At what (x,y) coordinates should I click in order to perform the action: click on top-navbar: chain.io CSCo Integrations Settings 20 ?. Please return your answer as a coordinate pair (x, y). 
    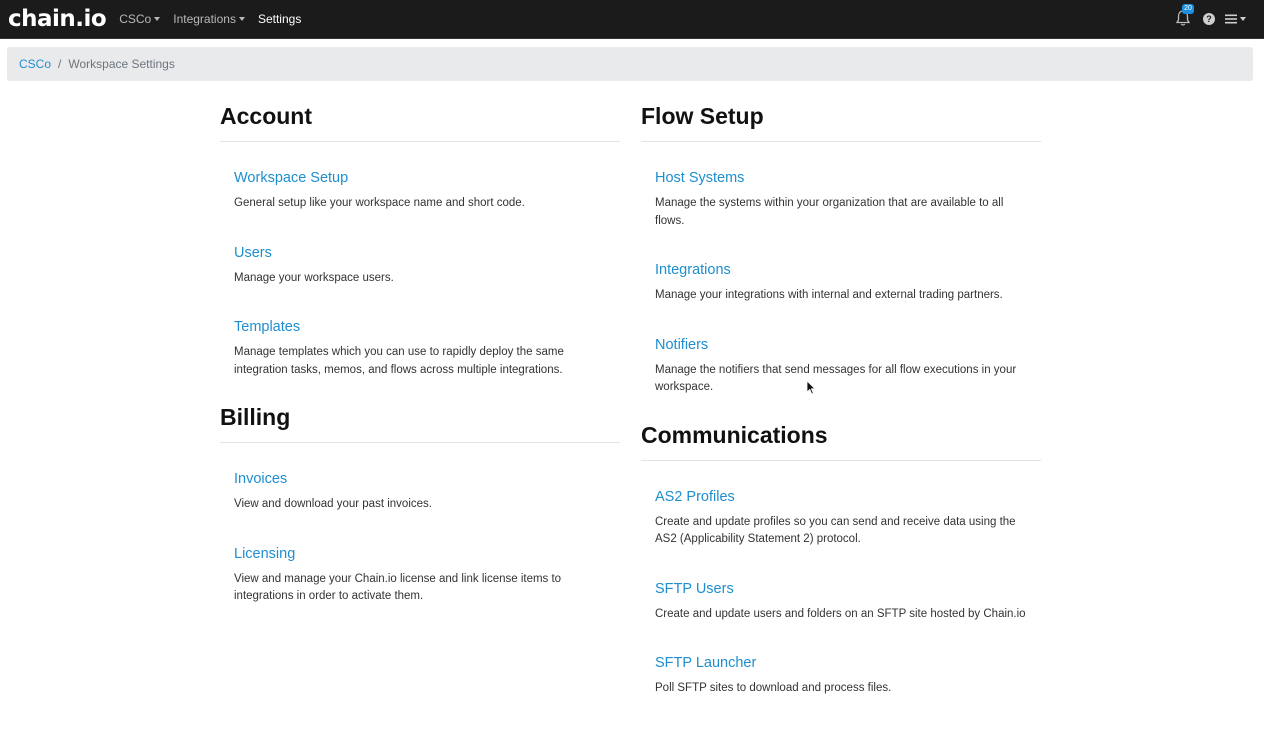
    Looking at the image, I should click on (632, 19).